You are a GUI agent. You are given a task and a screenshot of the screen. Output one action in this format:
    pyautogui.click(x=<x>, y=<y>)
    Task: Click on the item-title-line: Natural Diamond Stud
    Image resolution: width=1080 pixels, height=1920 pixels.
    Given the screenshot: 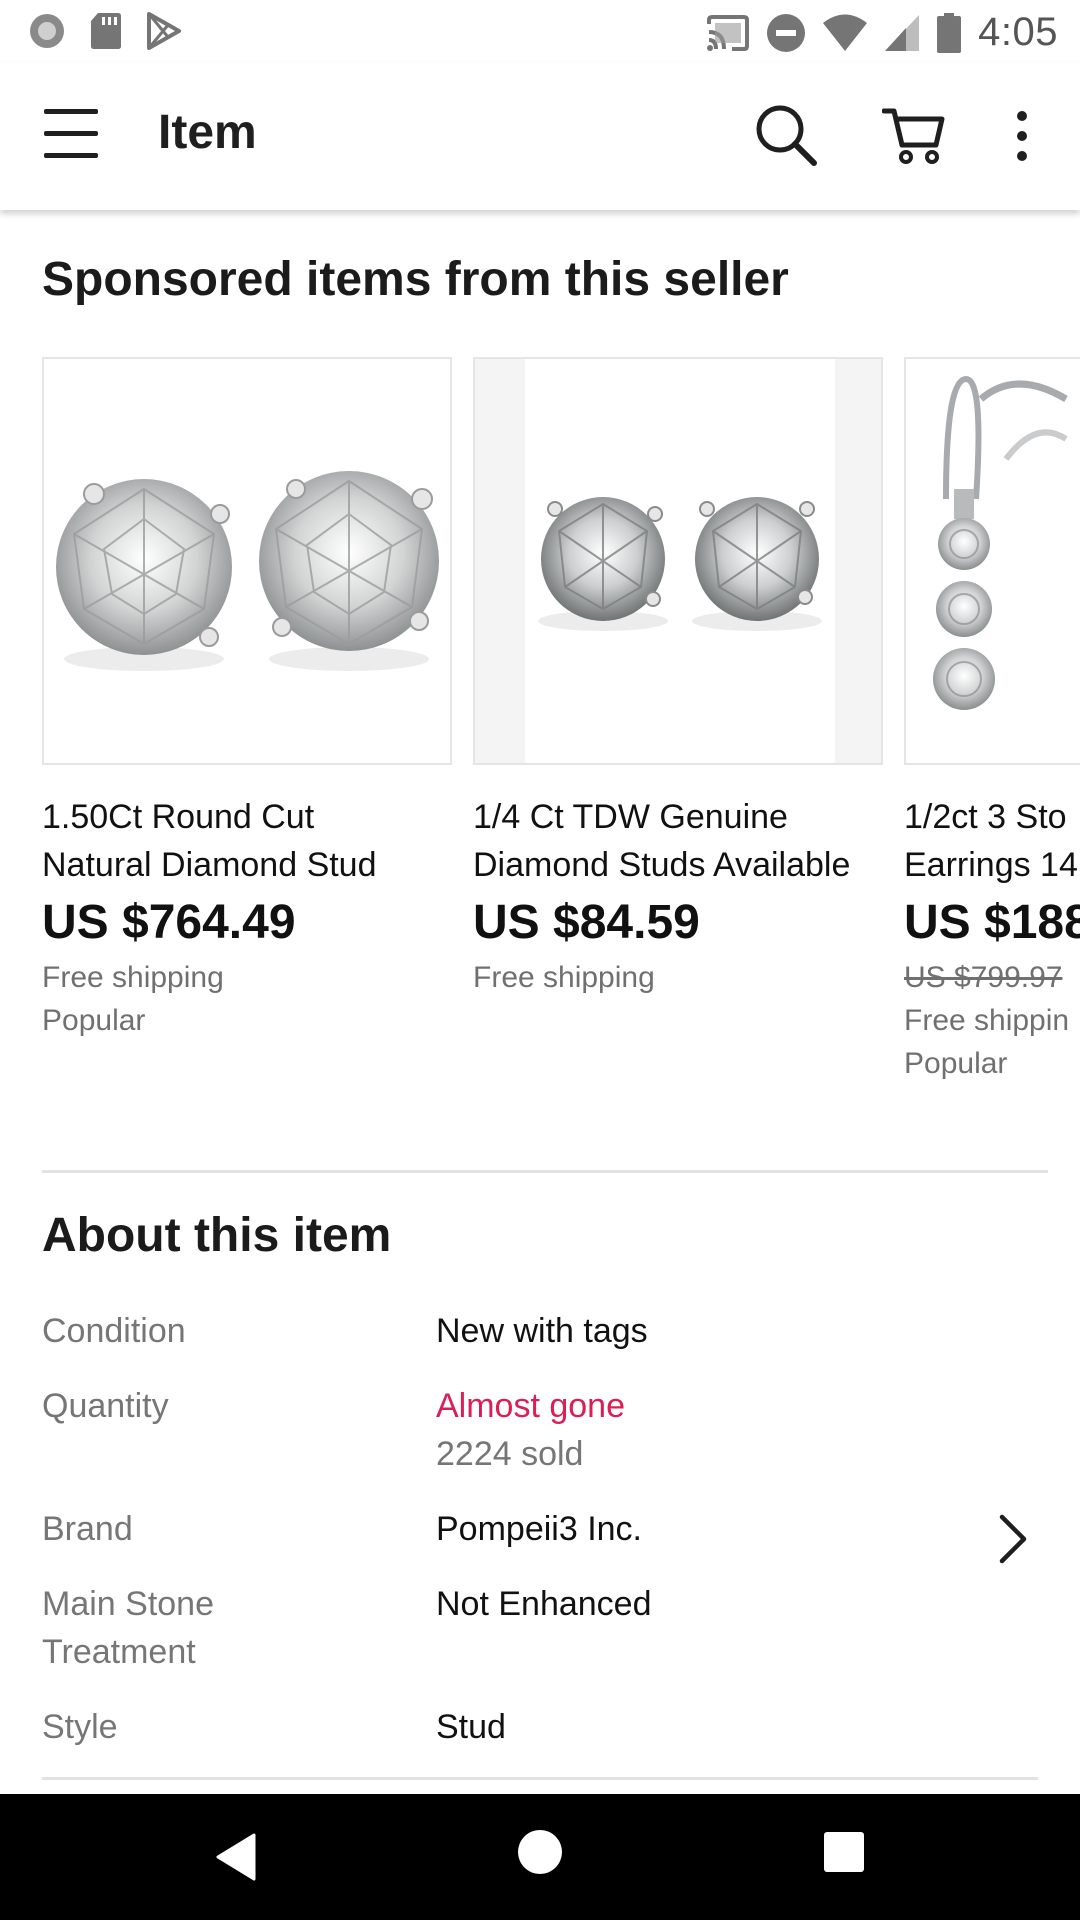 What is the action you would take?
    pyautogui.click(x=209, y=865)
    